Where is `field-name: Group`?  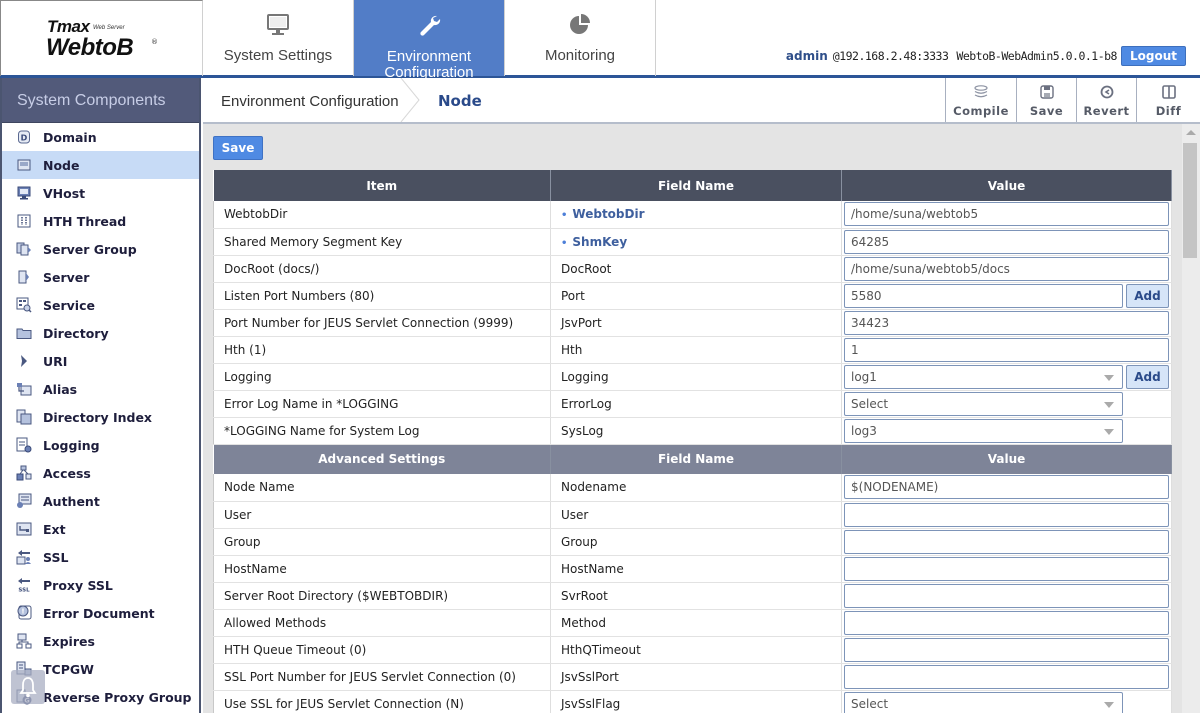 field-name: Group is located at coordinates (579, 541).